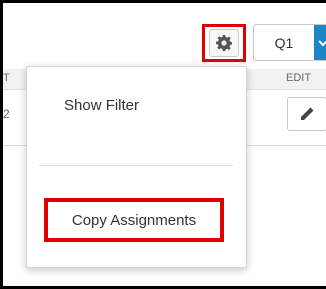  Describe the element at coordinates (6, 114) in the screenshot. I see `row-cell-fragment: 2` at that location.